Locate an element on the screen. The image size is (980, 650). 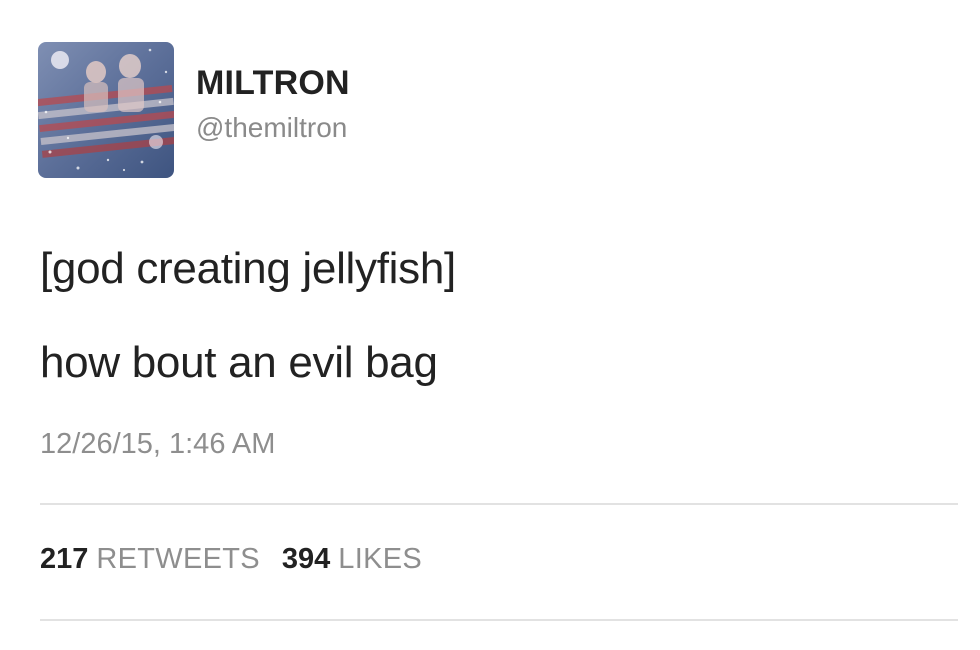
like-count: 394 is located at coordinates (306, 559).